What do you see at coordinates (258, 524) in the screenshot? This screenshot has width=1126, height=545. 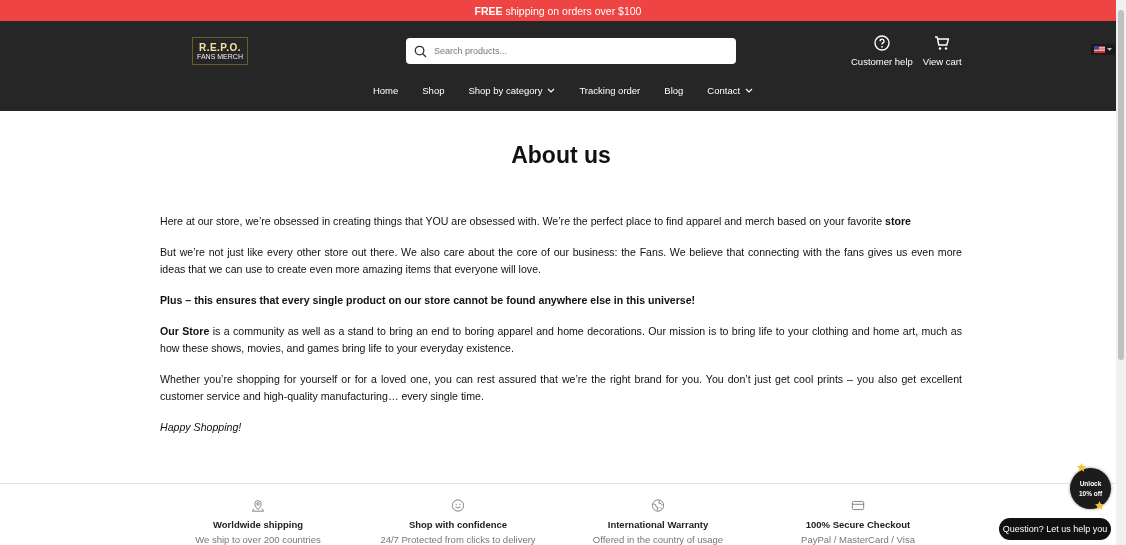 I see `feature-title: Worldwide shipping` at bounding box center [258, 524].